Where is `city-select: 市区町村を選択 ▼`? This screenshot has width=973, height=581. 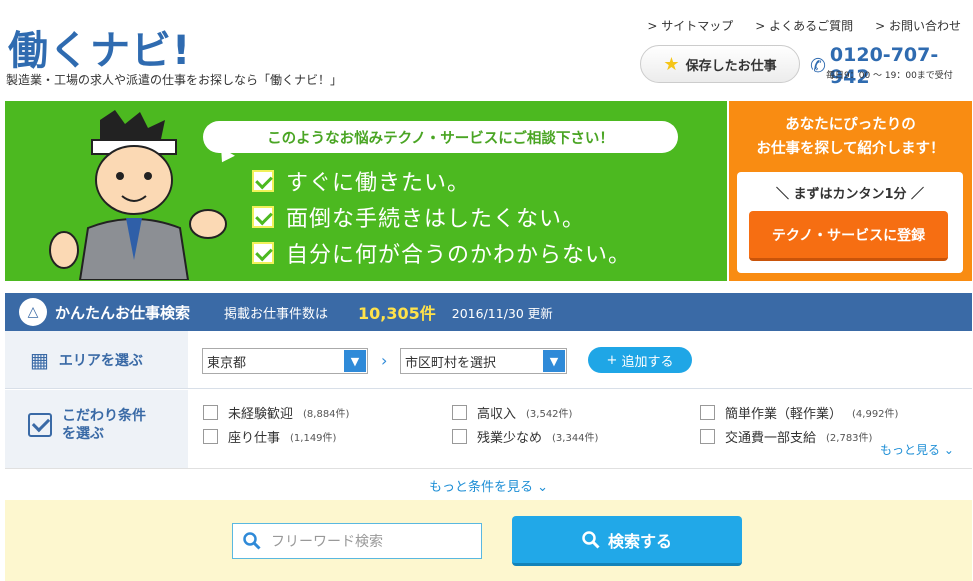 city-select: 市区町村を選択 ▼ is located at coordinates (483, 361).